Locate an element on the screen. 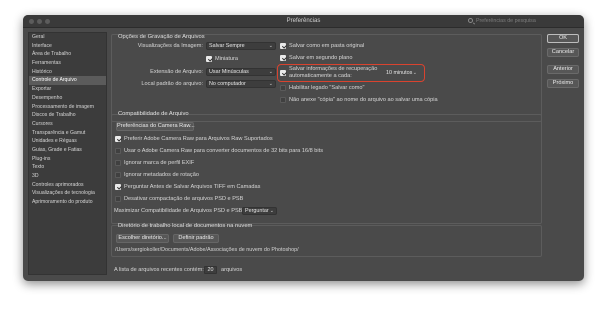 Image resolution: width=608 pixels, height=314 pixels. default-location-value: No computador is located at coordinates (227, 84).